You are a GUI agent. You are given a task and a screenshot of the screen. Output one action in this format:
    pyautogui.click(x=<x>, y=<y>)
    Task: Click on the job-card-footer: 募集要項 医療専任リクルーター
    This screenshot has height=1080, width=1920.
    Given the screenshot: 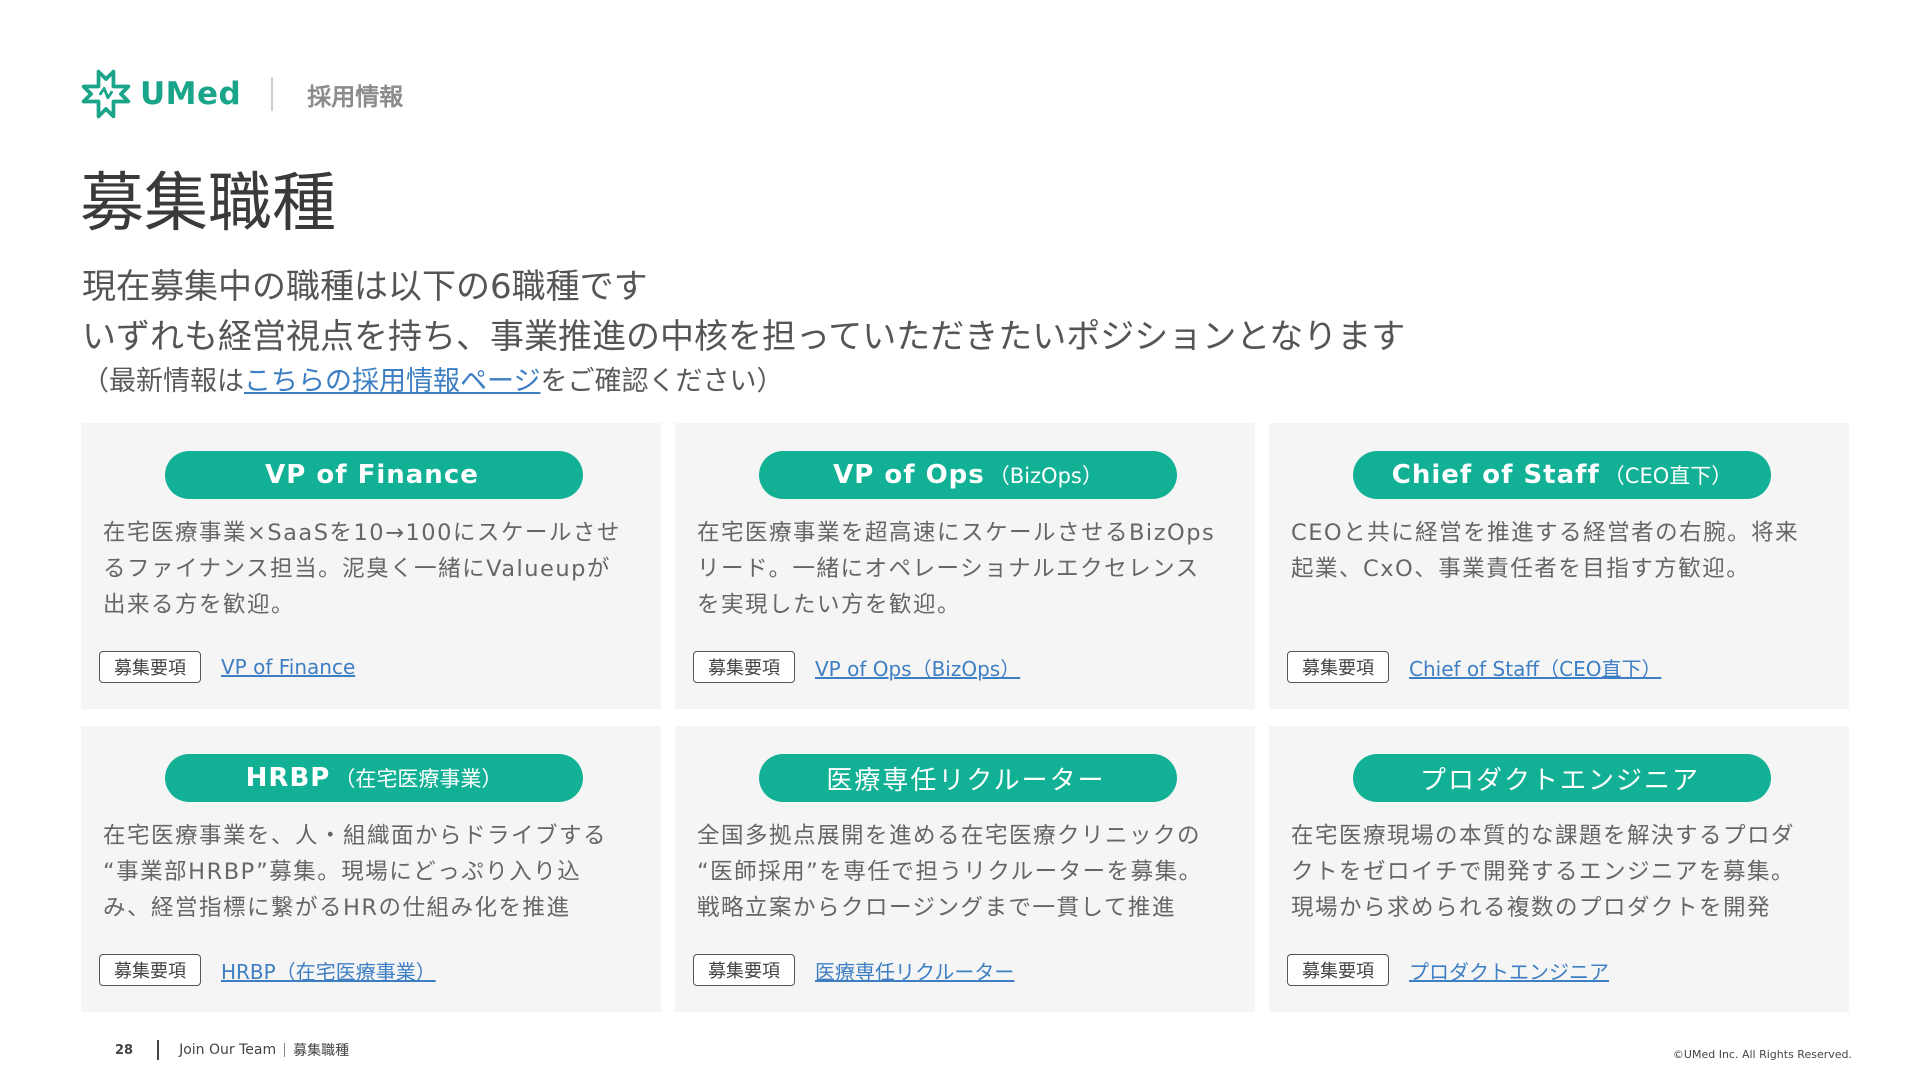 What is the action you would take?
    pyautogui.click(x=853, y=970)
    